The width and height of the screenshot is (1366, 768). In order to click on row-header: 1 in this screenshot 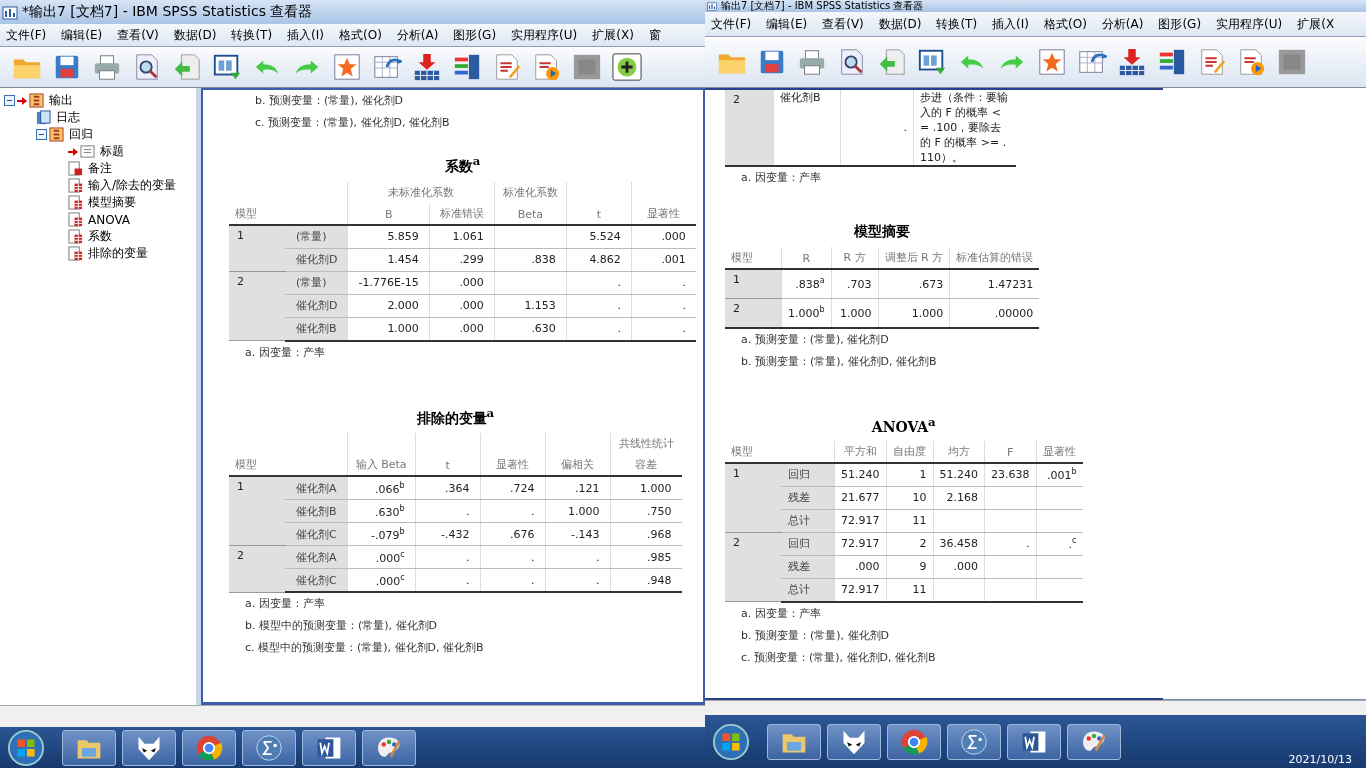, I will do `click(257, 248)`.